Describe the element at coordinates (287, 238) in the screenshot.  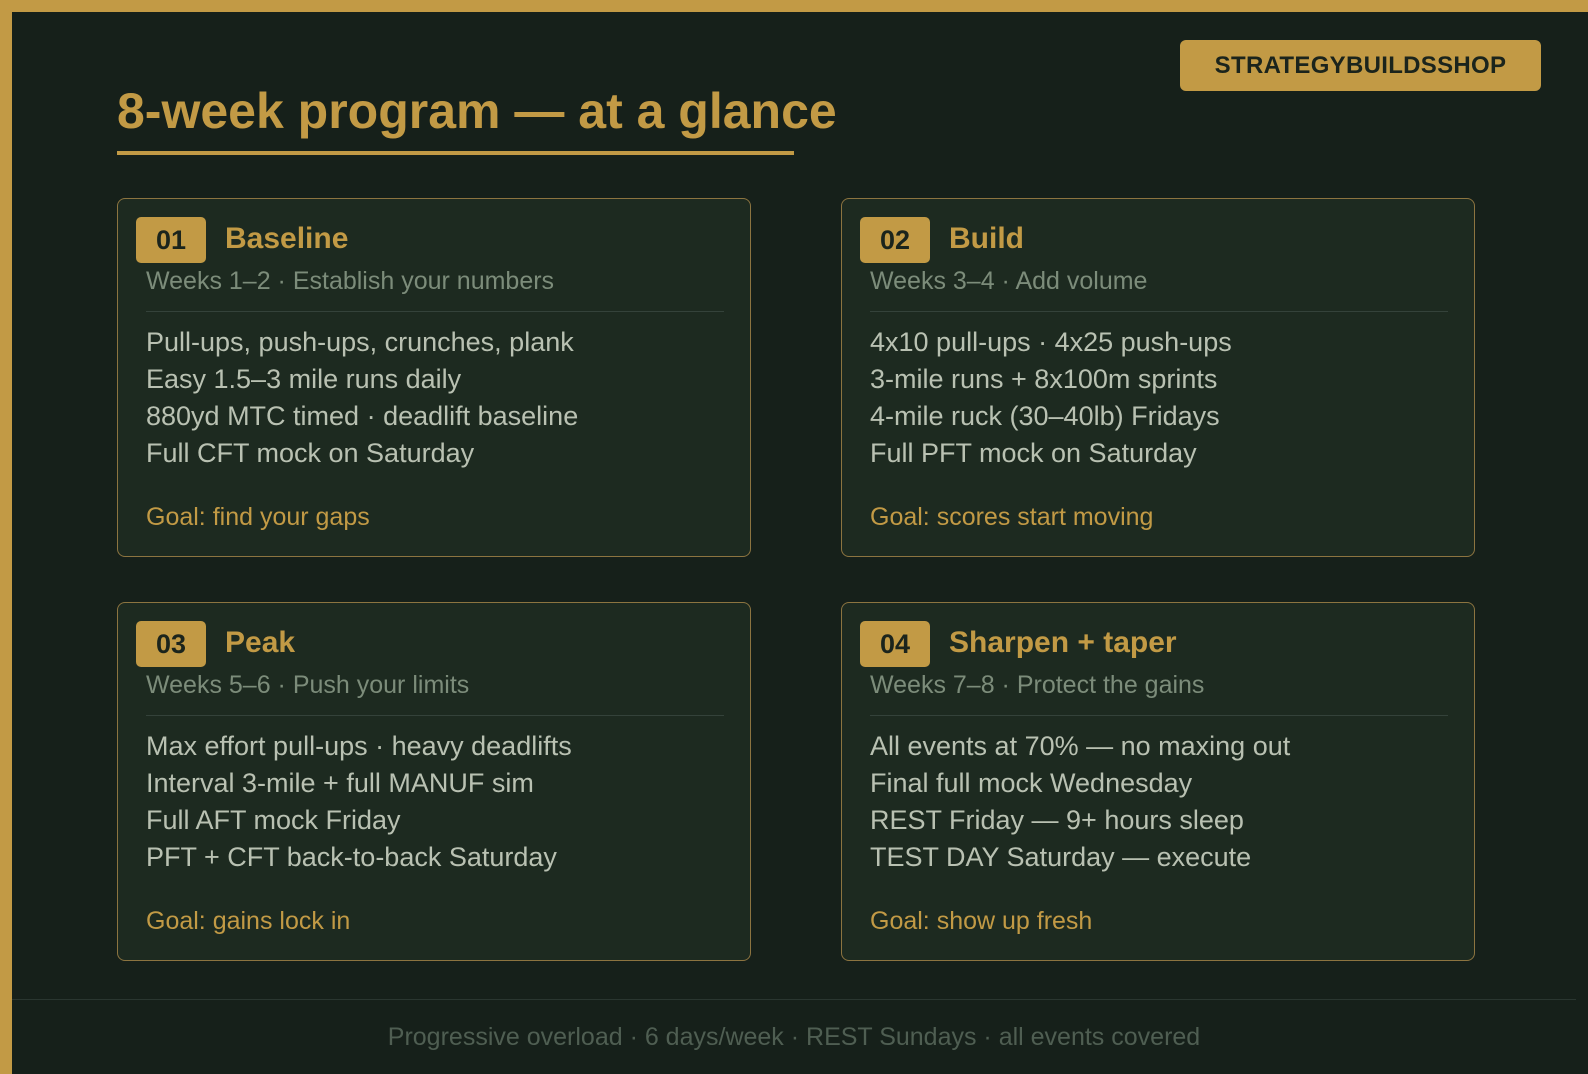
I see `phase-title: Baseline` at that location.